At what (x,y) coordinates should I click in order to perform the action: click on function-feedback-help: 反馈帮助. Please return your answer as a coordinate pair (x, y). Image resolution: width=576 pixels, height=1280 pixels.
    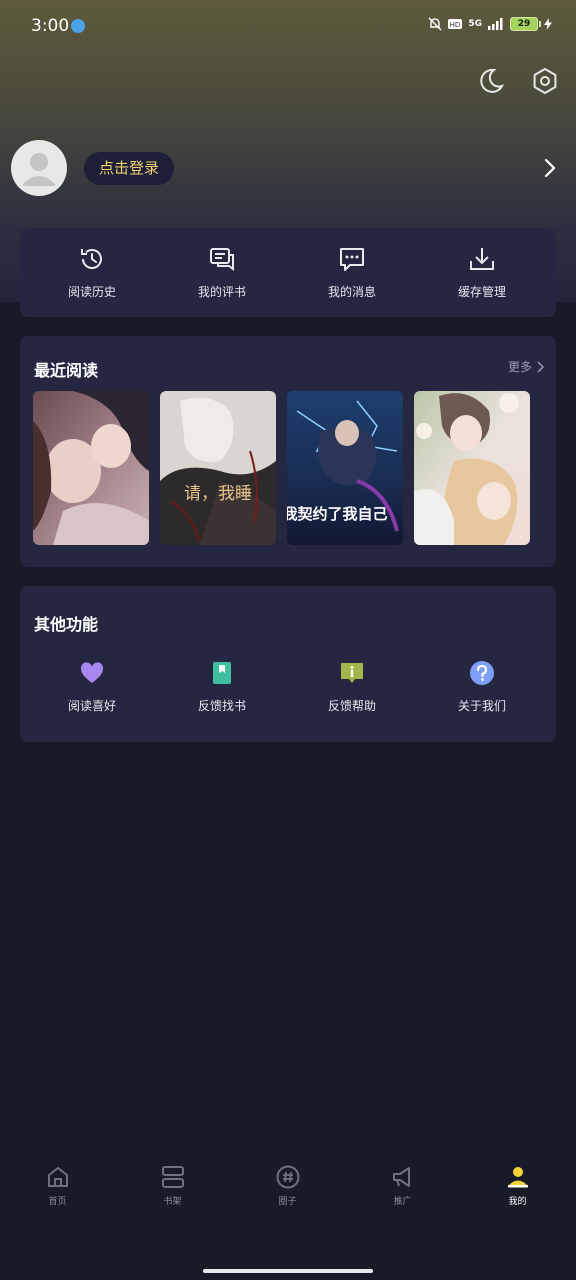
    Looking at the image, I should click on (352, 686).